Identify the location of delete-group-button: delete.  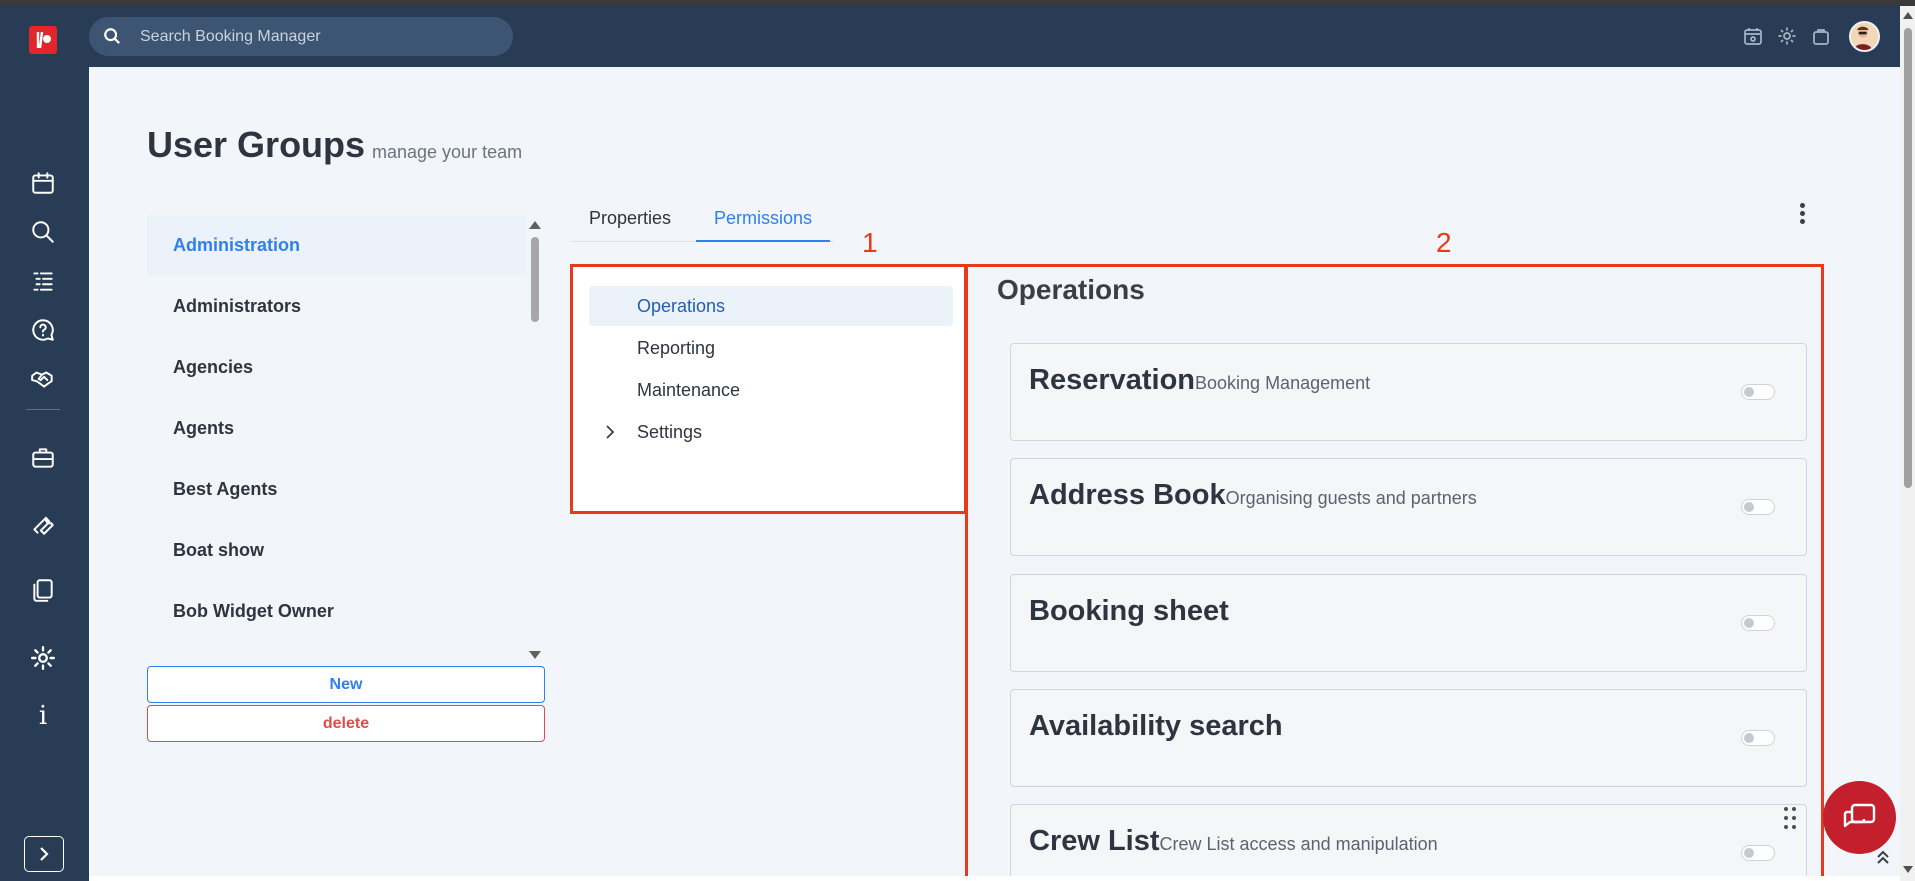
(346, 723).